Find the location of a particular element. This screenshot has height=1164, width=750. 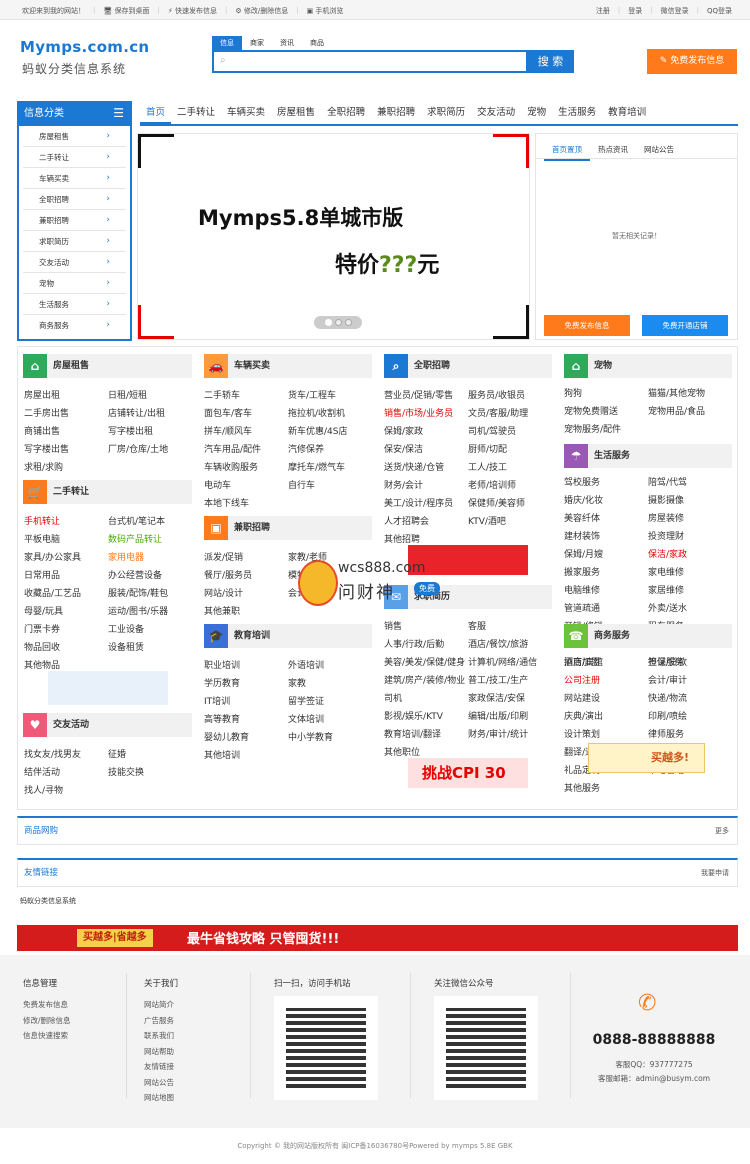

apply-link: 我要申请 is located at coordinates (715, 873).